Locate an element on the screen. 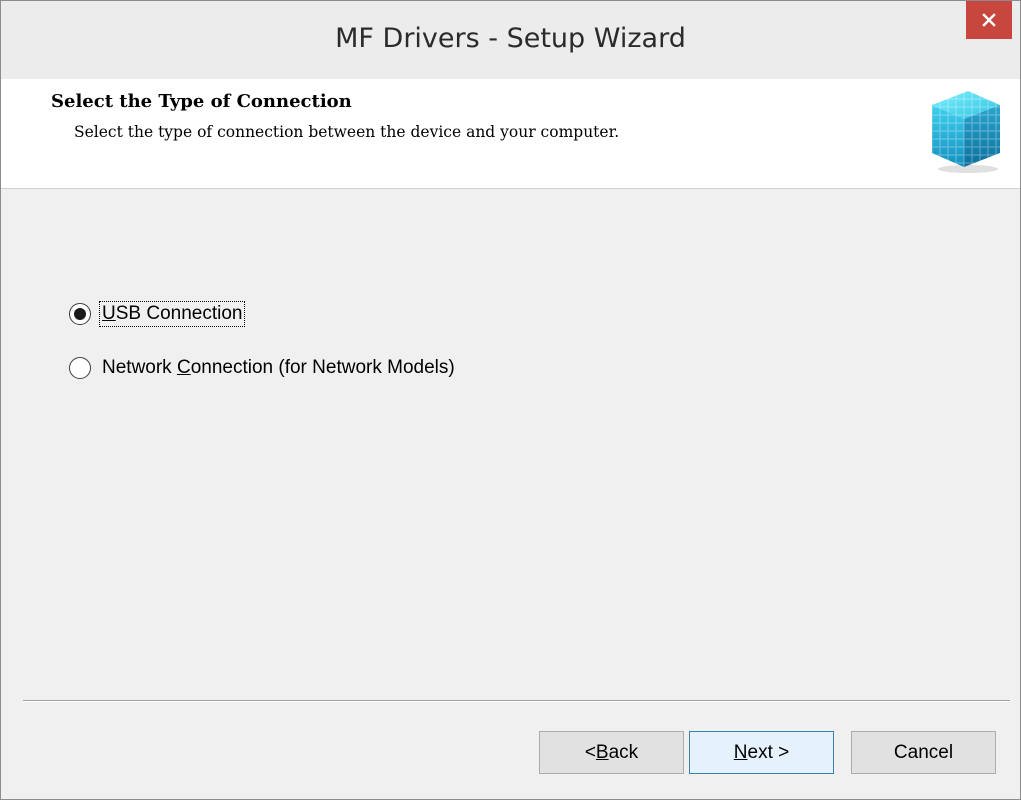  close-button is located at coordinates (989, 20).